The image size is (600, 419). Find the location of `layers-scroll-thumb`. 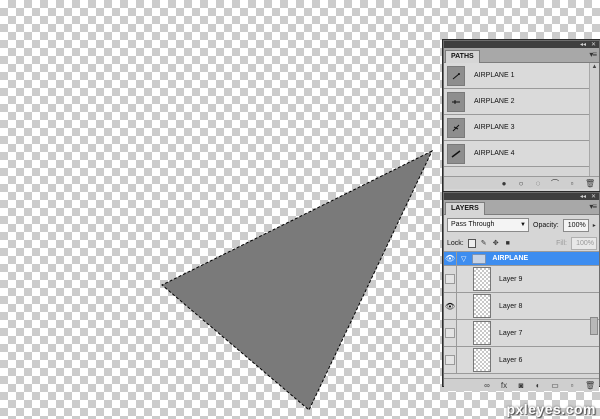

layers-scroll-thumb is located at coordinates (594, 326).